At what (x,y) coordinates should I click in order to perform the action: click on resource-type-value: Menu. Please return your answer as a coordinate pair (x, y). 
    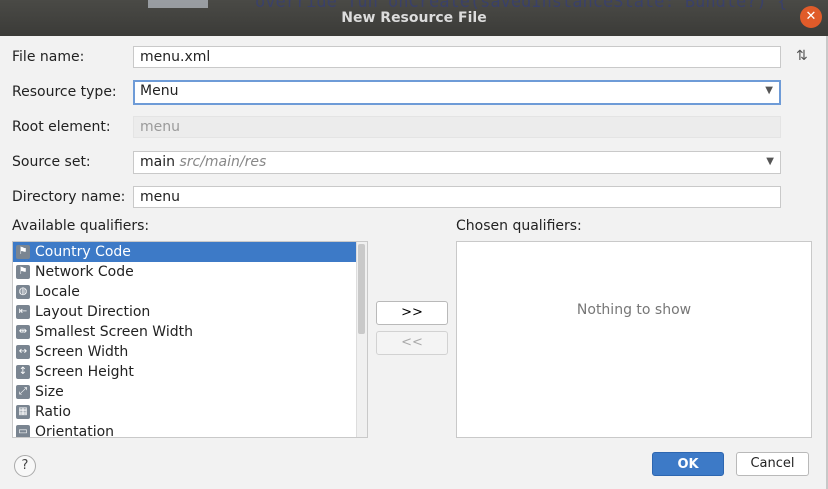
    Looking at the image, I should click on (159, 91).